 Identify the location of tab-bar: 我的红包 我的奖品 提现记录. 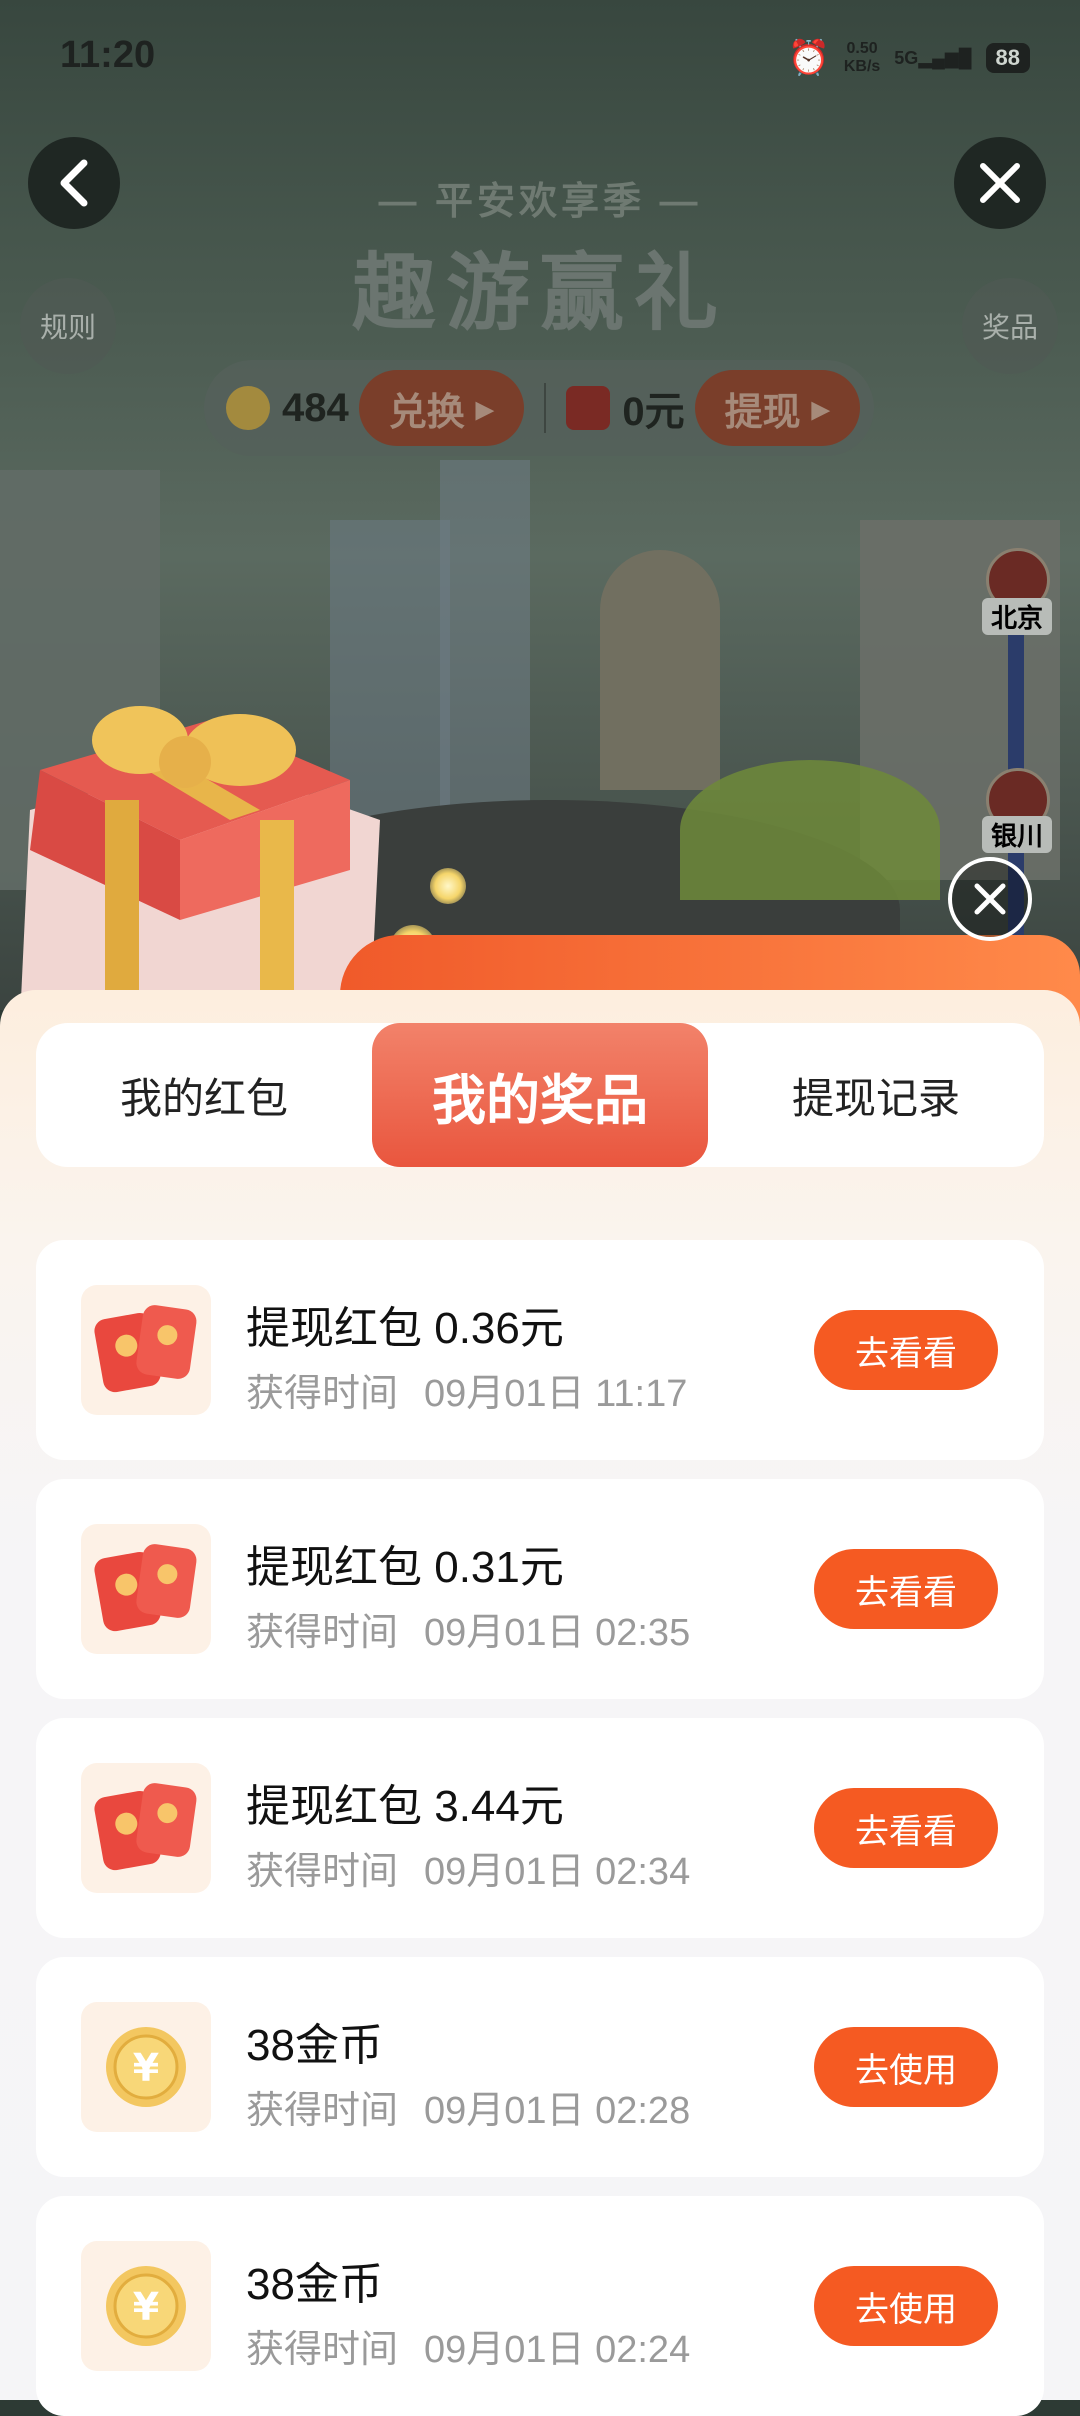
(540, 1095).